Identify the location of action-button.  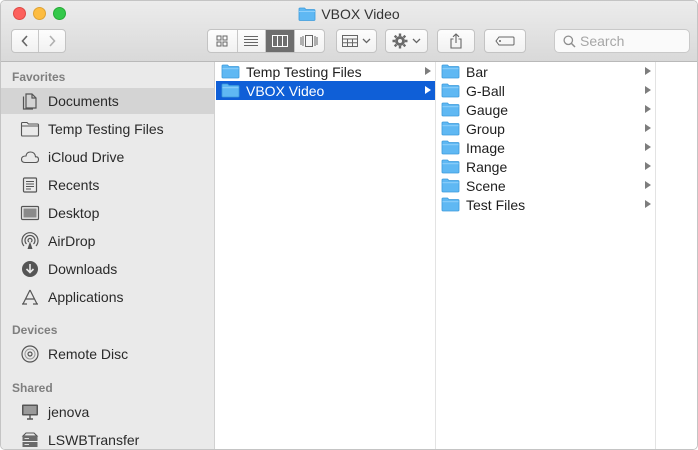
(406, 41).